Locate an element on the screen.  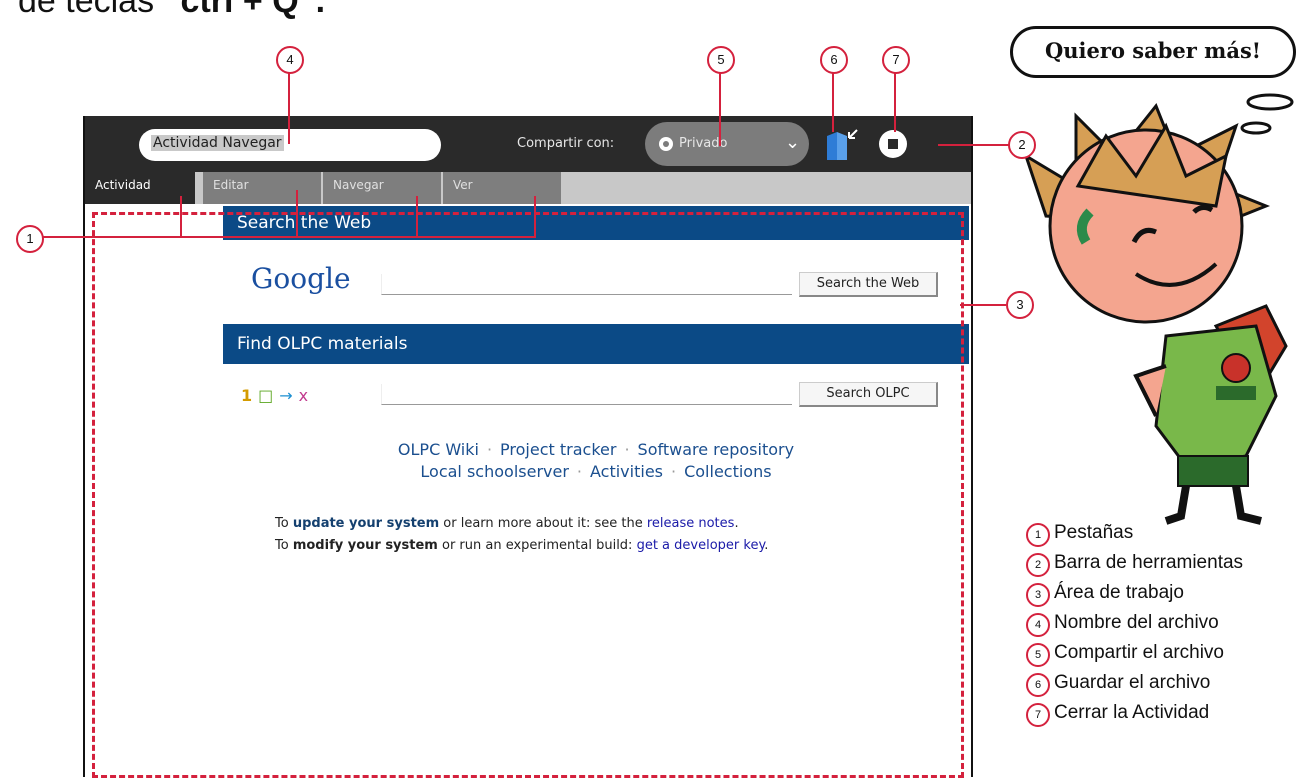
callout-5: 5 is located at coordinates (721, 60).